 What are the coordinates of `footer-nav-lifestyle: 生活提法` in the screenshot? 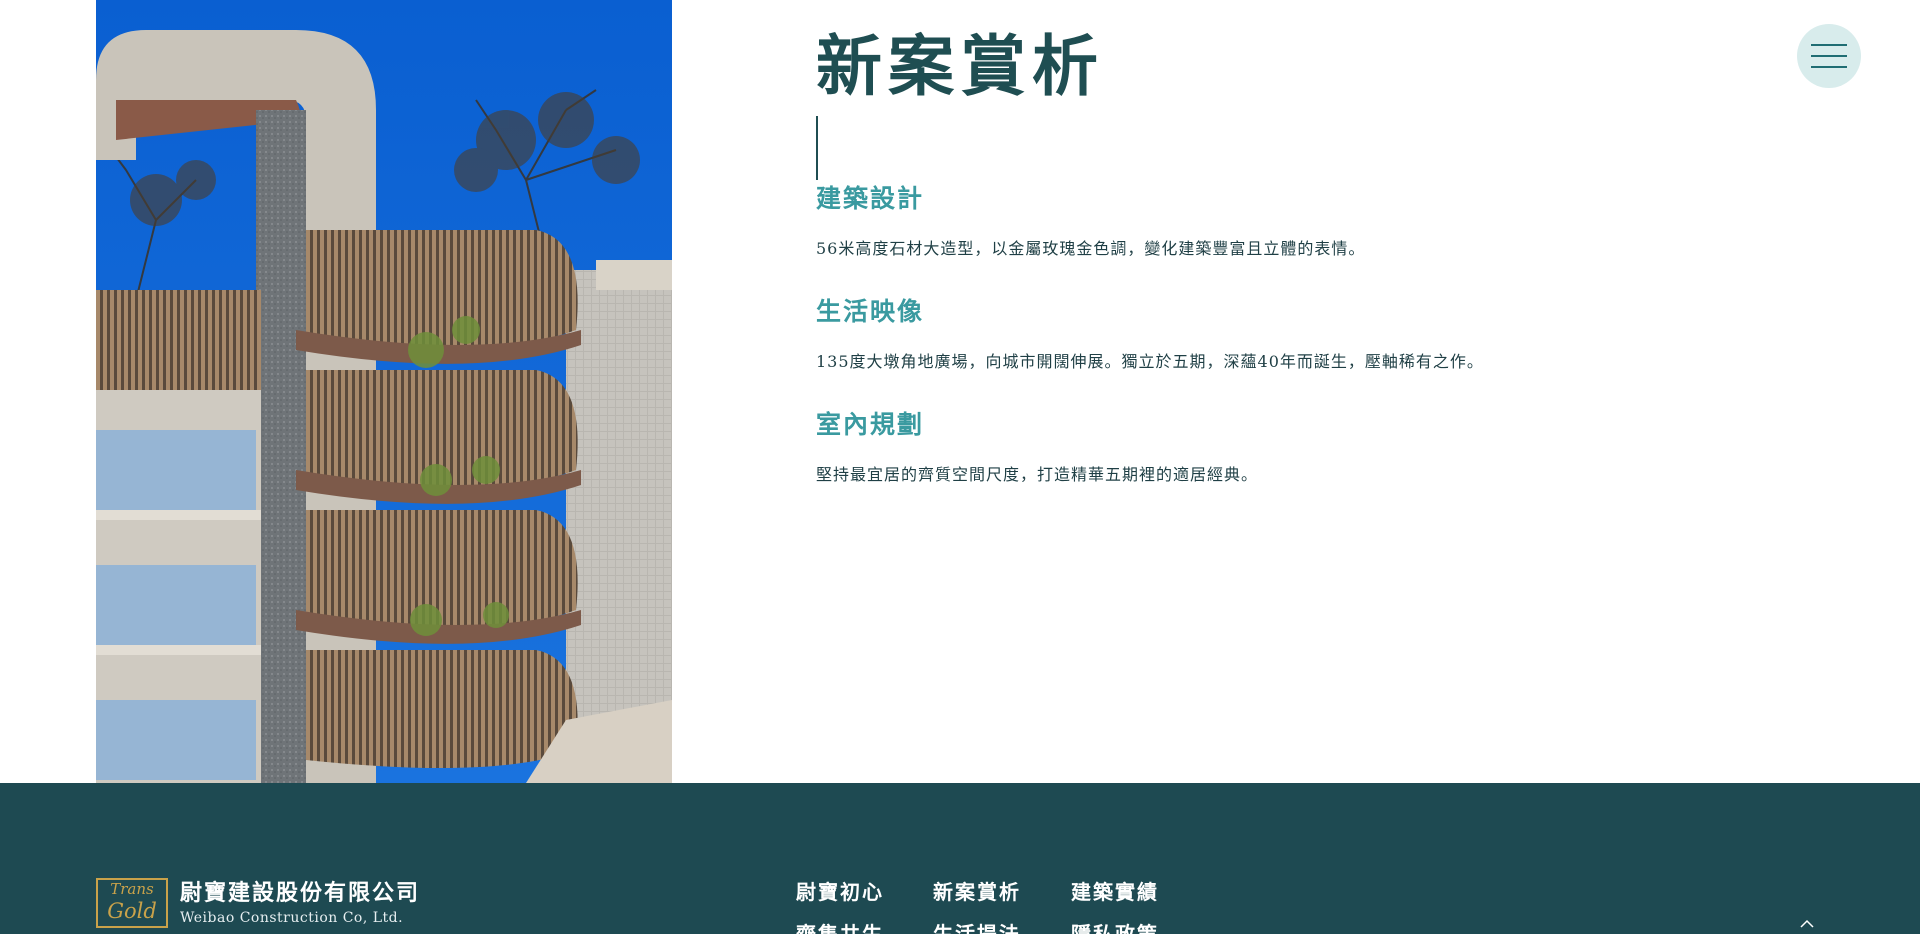 It's located at (977, 927).